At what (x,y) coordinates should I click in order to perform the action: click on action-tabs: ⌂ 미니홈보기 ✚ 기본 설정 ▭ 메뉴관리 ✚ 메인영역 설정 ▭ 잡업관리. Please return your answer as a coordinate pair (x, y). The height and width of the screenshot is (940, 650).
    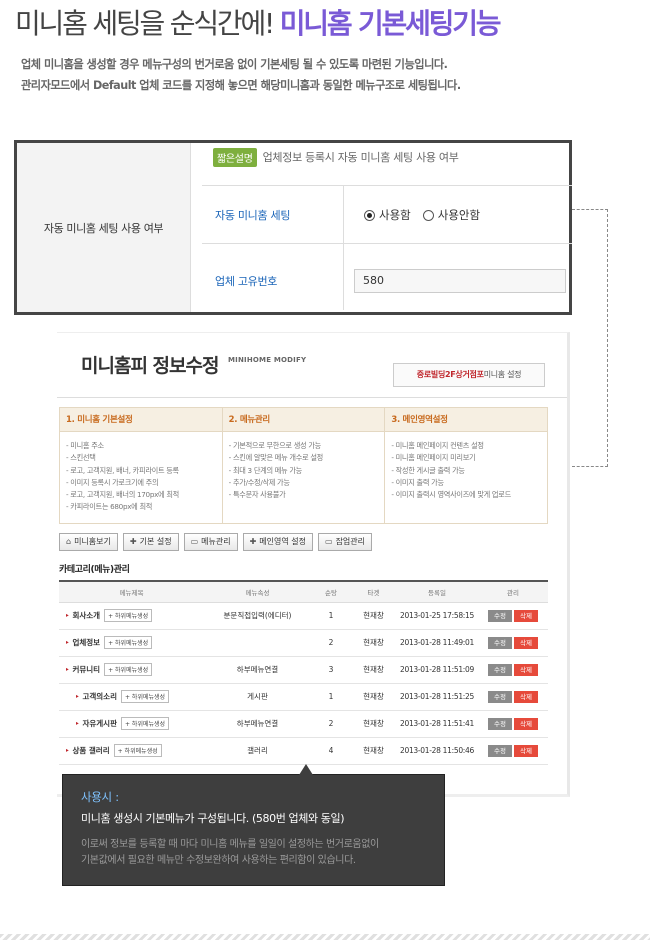
    Looking at the image, I should click on (218, 542).